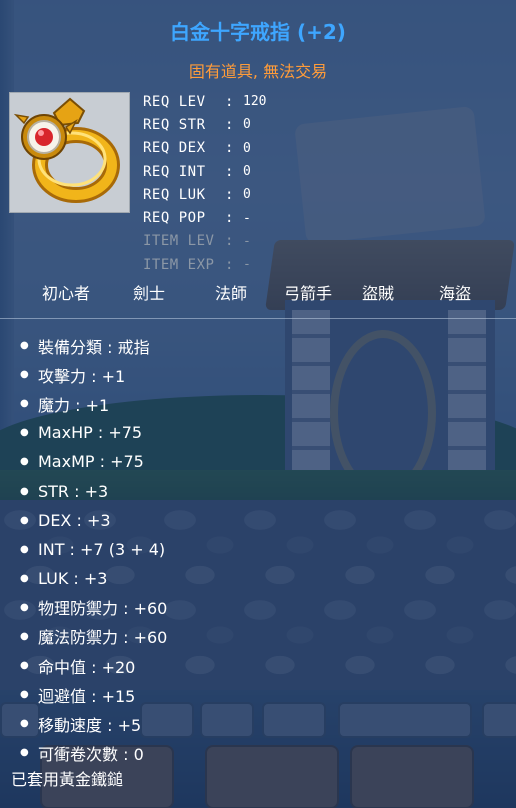 The height and width of the screenshot is (808, 516). I want to click on item-exp-row: ITEM EXP : -, so click(243, 264).